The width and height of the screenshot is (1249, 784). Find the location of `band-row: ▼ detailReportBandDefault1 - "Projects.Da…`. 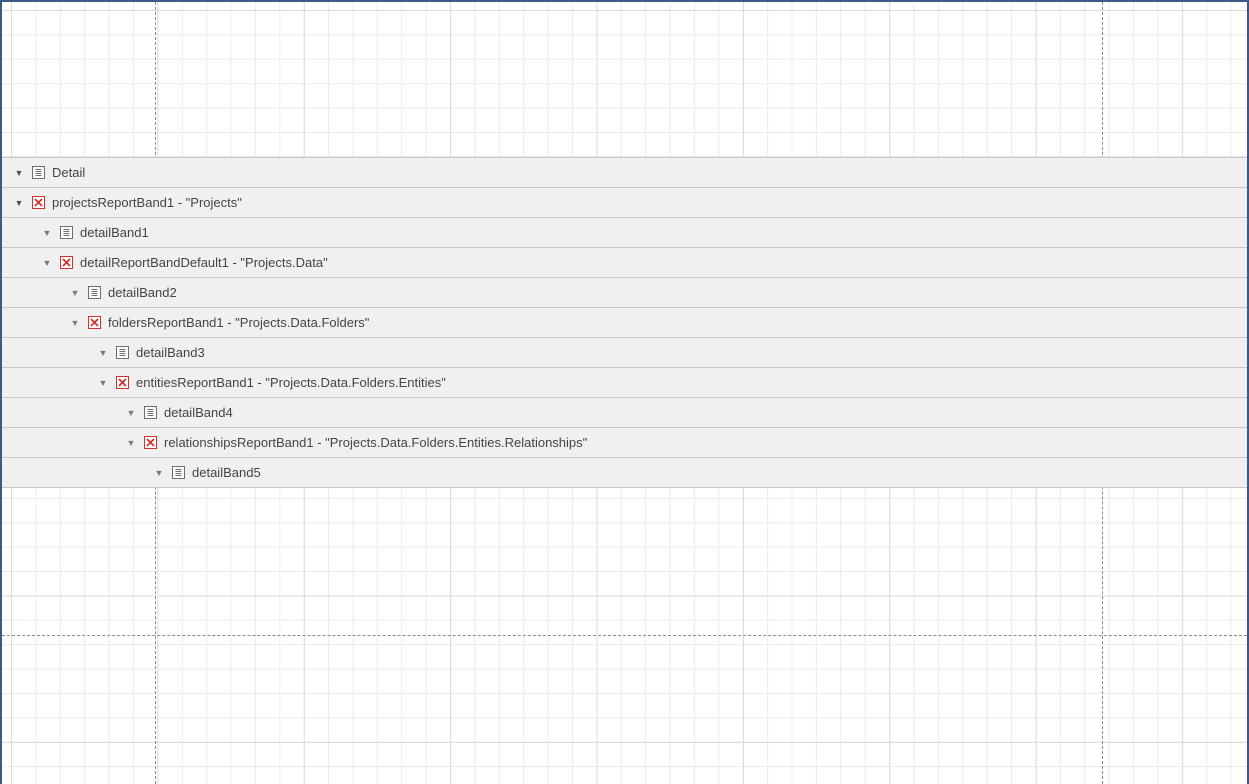

band-row: ▼ detailReportBandDefault1 - "Projects.Da… is located at coordinates (624, 263).